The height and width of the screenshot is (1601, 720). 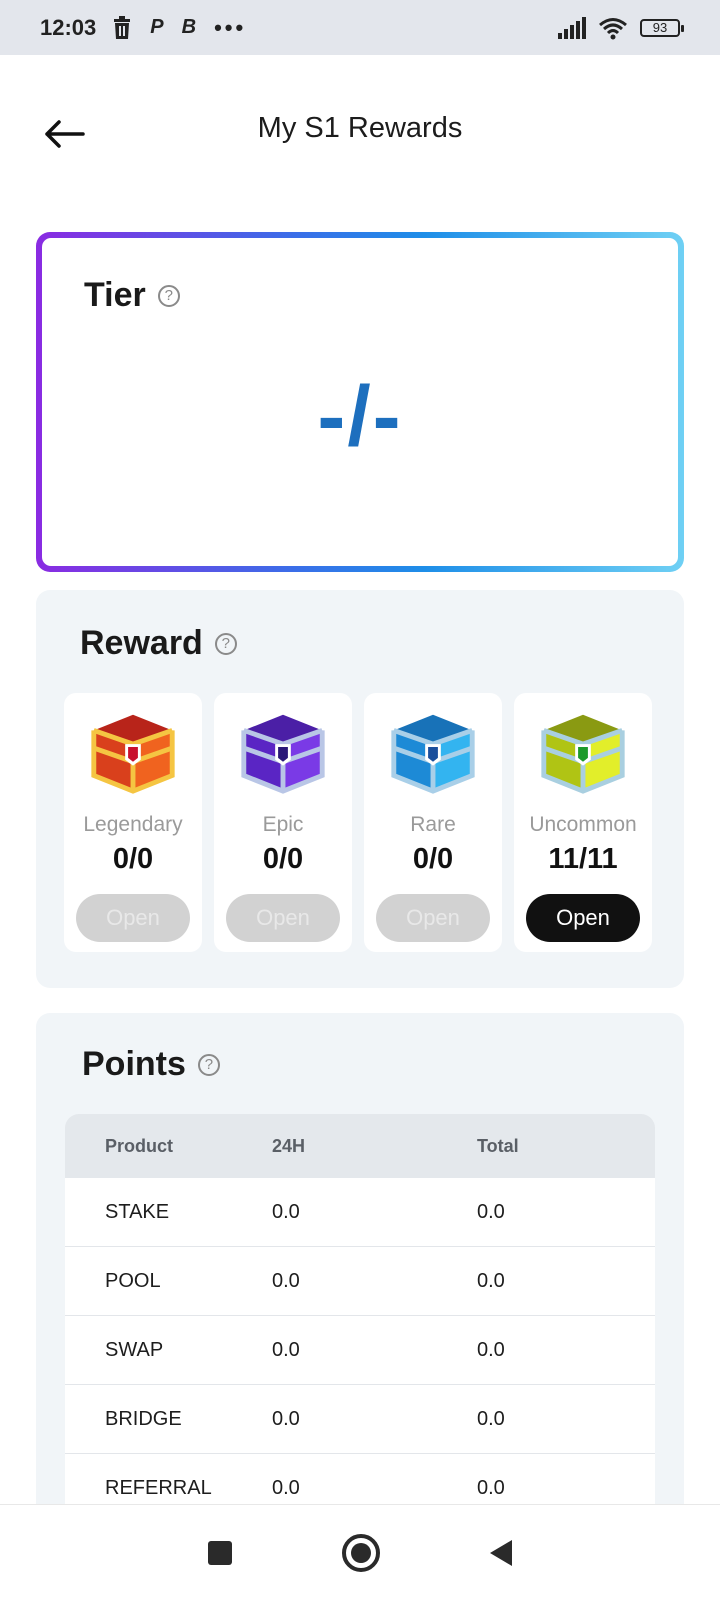 I want to click on home-circle-icon, so click(x=361, y=1553).